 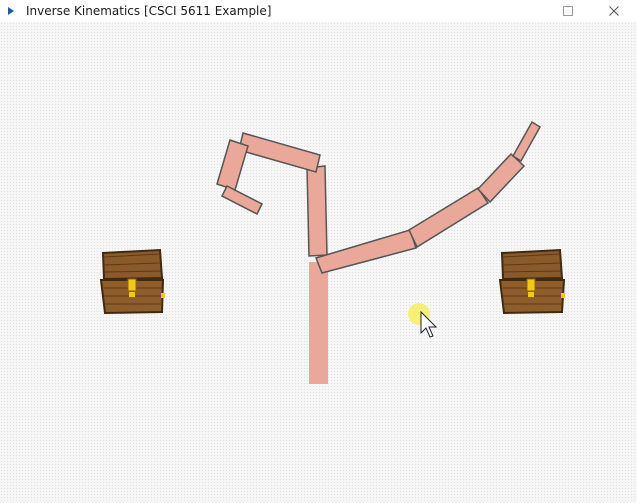 I want to click on close-button, so click(x=614, y=11).